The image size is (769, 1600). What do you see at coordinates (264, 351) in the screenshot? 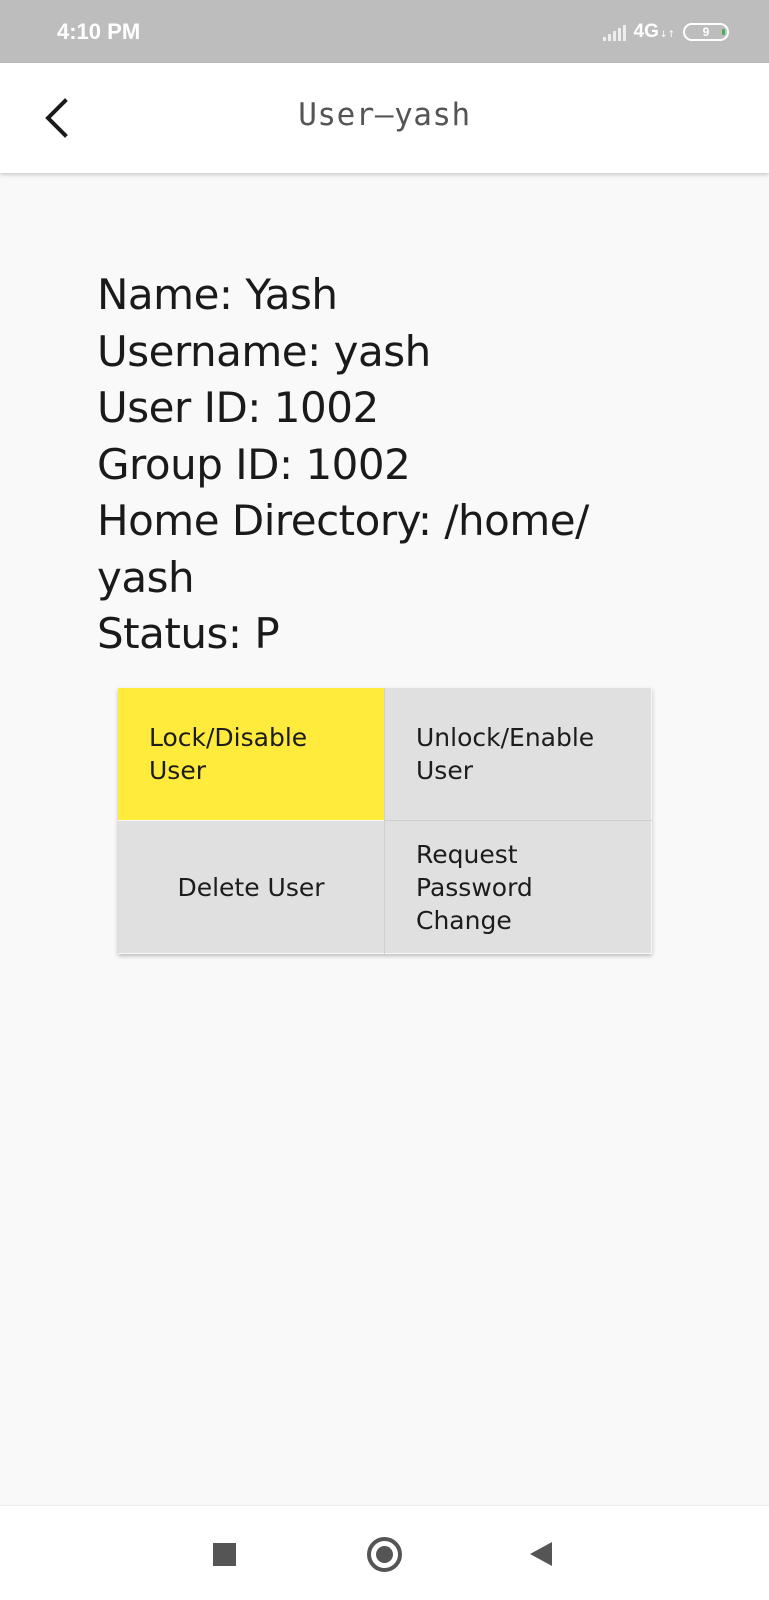
I see `username-line: Username: yash` at bounding box center [264, 351].